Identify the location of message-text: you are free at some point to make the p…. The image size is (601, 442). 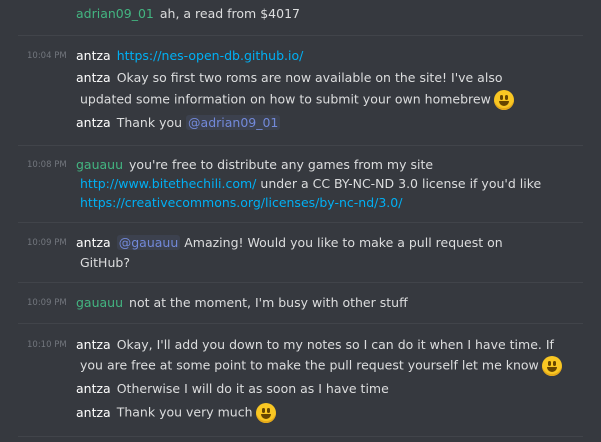
(309, 365).